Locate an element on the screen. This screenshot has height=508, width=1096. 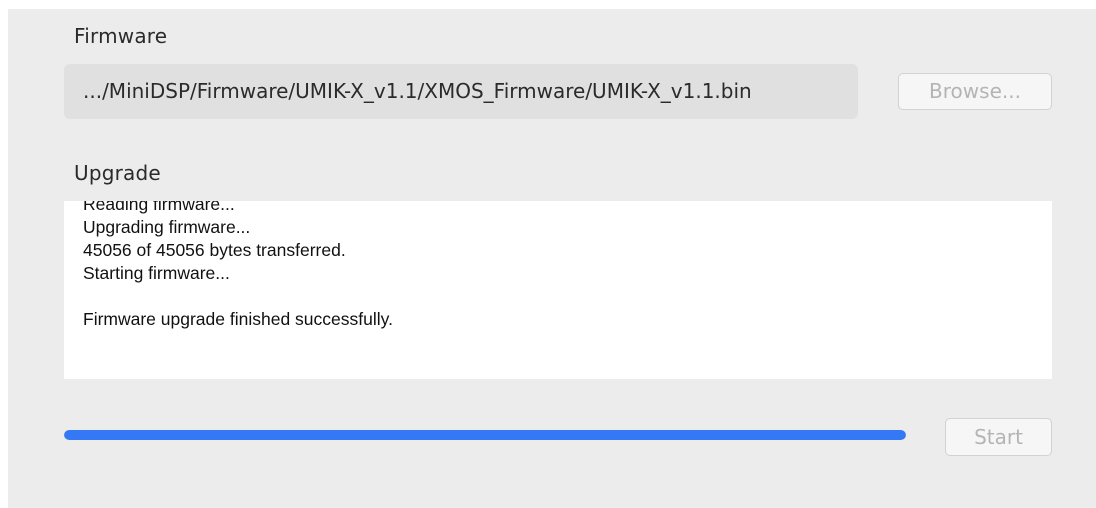
start-button: Start is located at coordinates (998, 437).